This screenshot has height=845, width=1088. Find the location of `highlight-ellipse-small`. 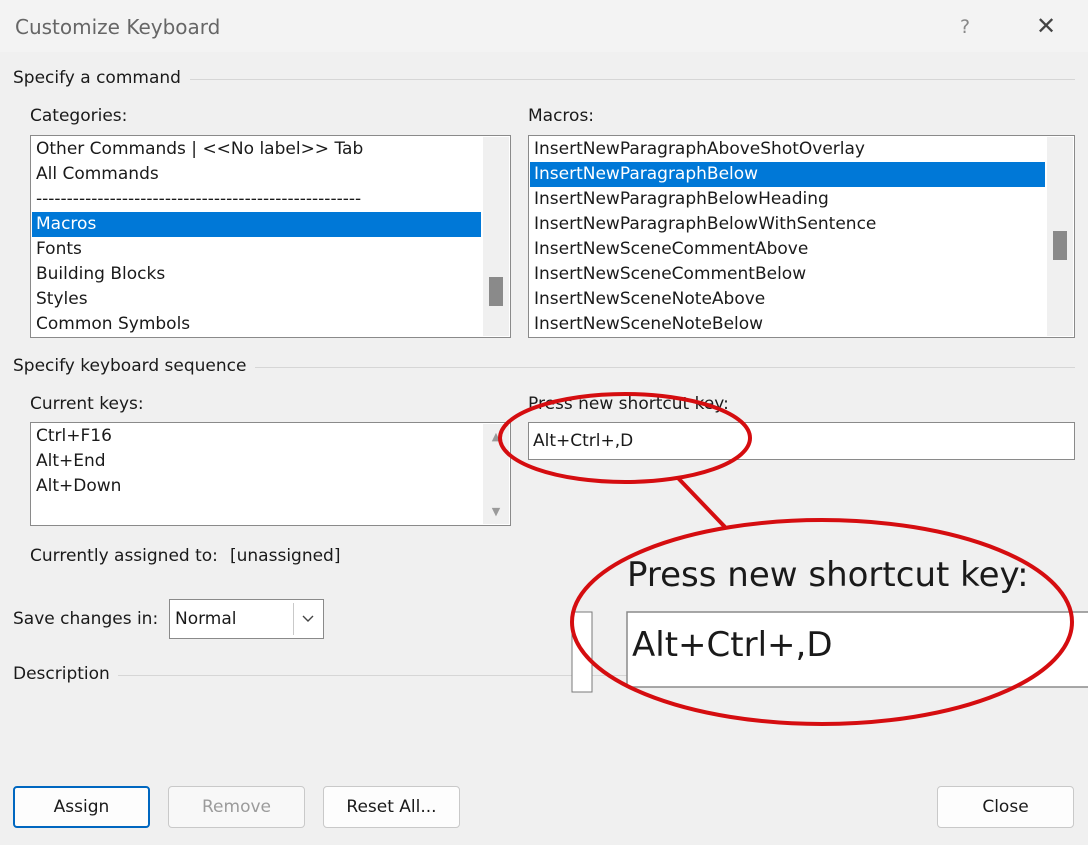

highlight-ellipse-small is located at coordinates (625, 438).